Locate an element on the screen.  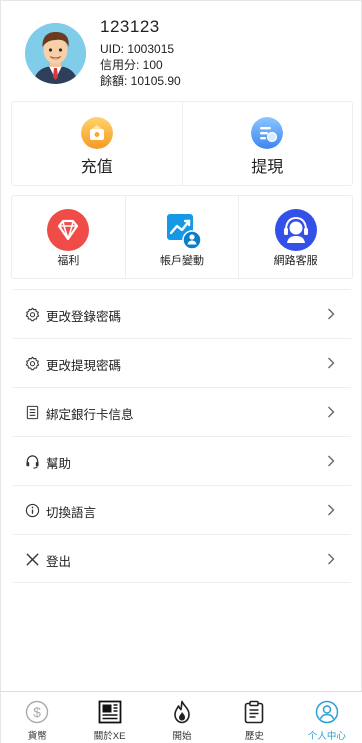
menu-item-label: 更改登錄密碼 is located at coordinates (84, 317).